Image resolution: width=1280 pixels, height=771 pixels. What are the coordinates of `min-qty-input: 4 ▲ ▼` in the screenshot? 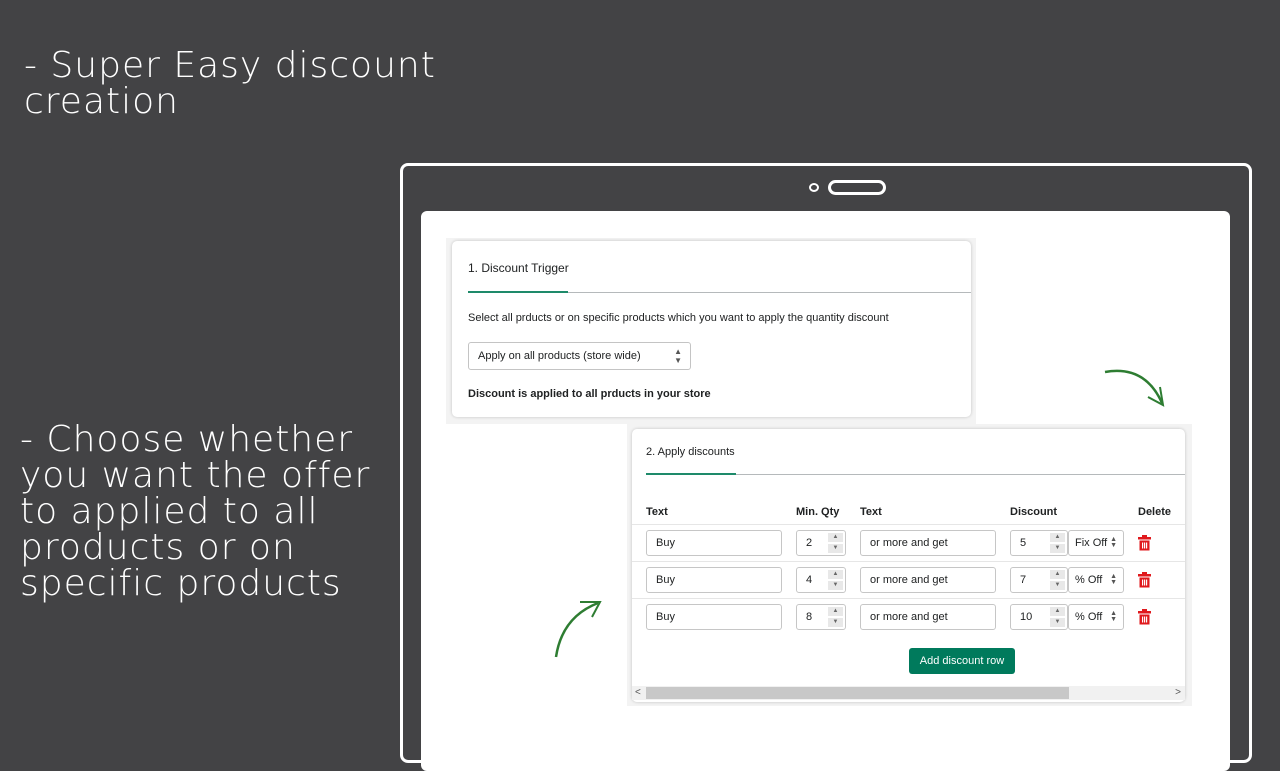 It's located at (821, 580).